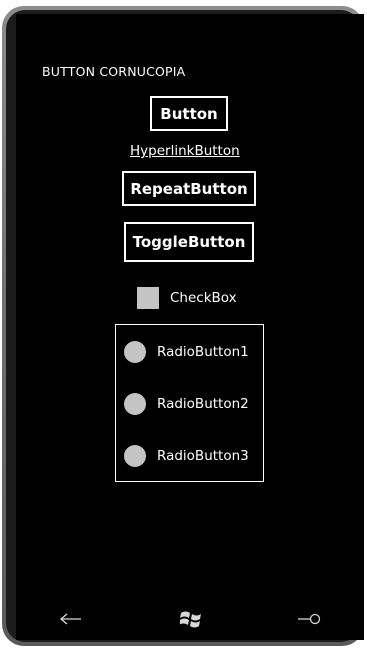  What do you see at coordinates (185, 151) in the screenshot?
I see `hyperlink-button: HyperlinkButton` at bounding box center [185, 151].